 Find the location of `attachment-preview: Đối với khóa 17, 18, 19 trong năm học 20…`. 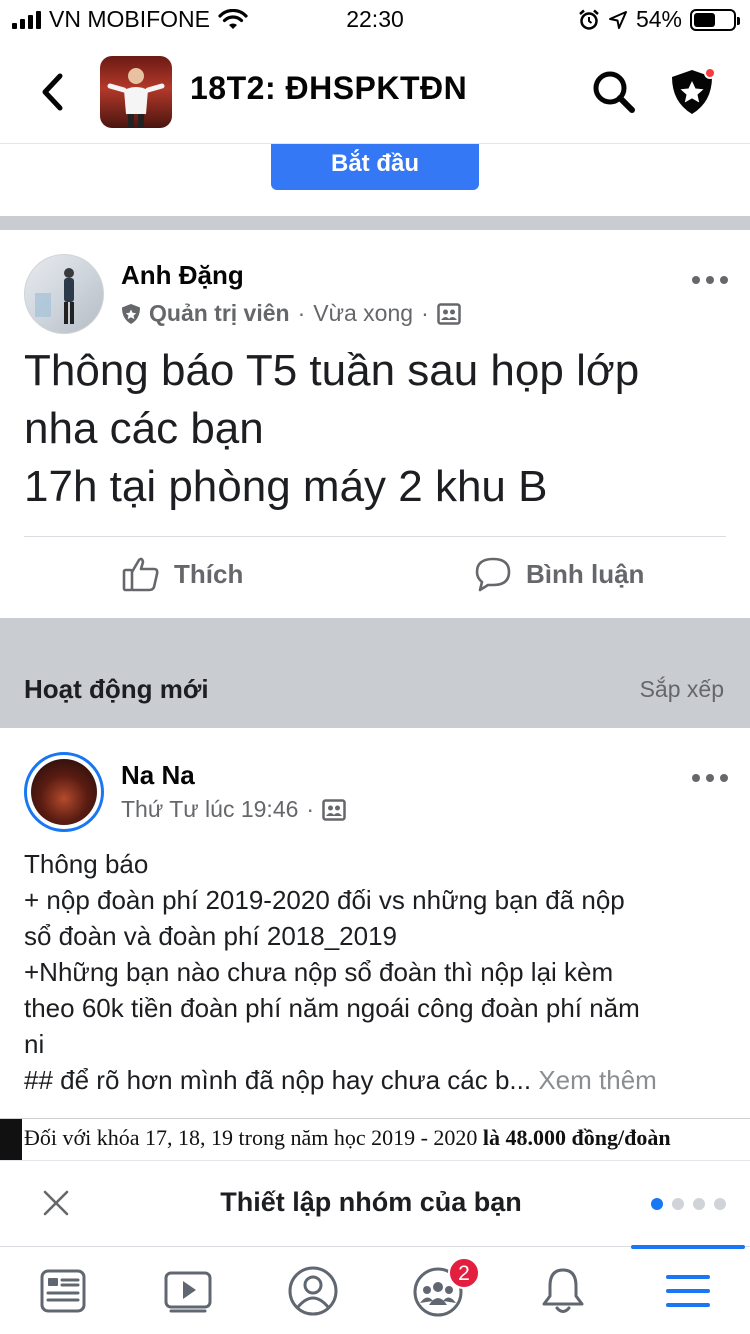

attachment-preview: Đối với khóa 17, 18, 19 trong năm học 20… is located at coordinates (375, 1139).